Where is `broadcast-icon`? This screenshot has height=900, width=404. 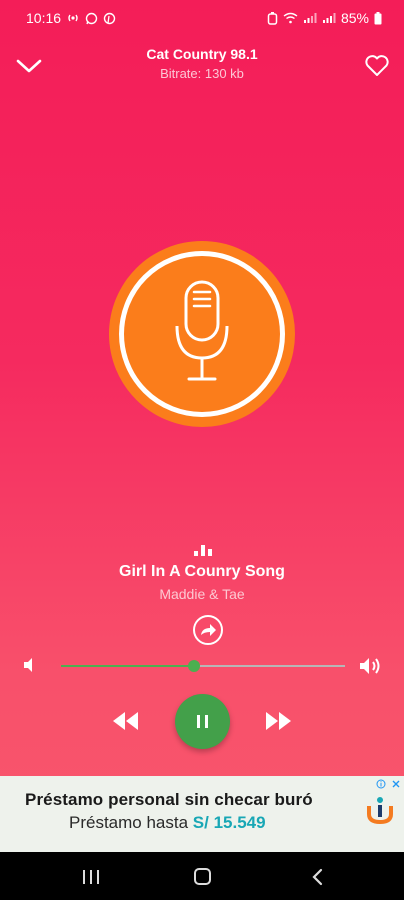 broadcast-icon is located at coordinates (73, 18).